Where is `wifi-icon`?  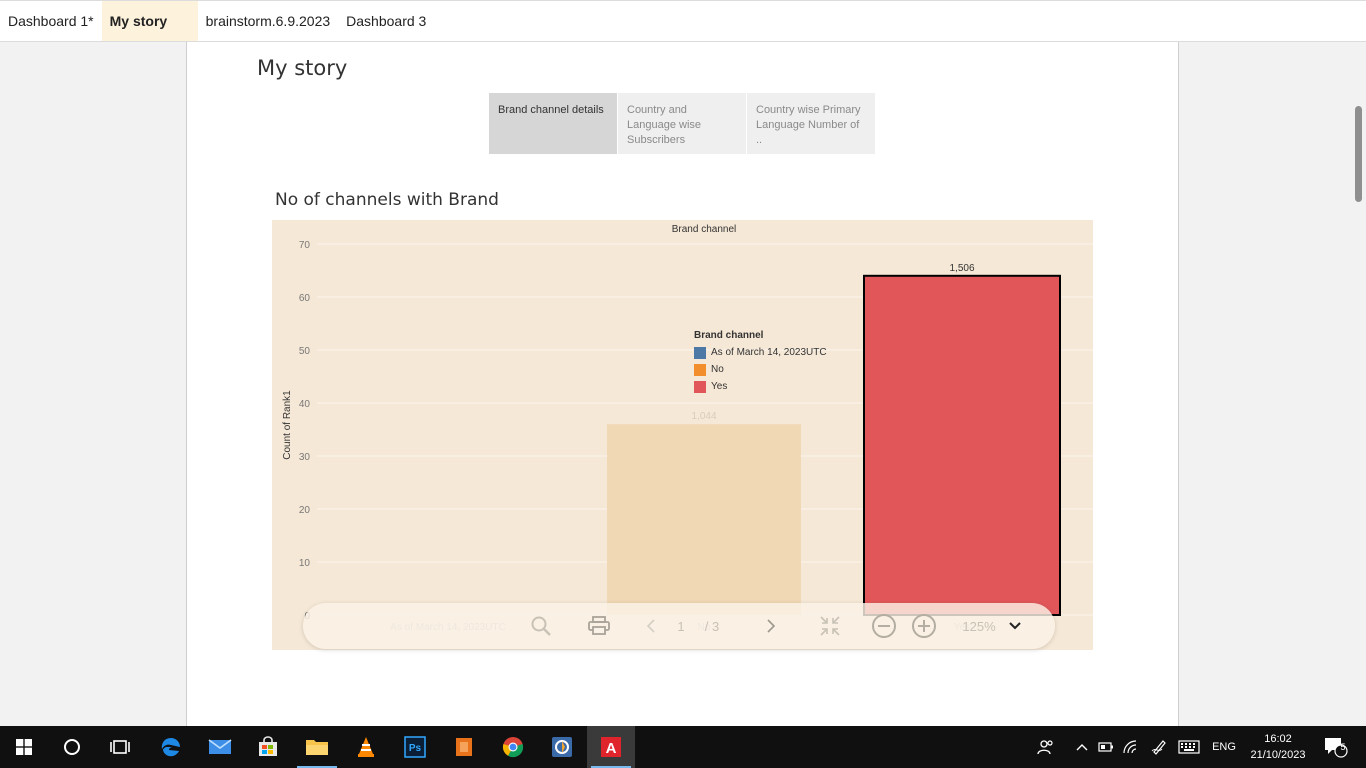
wifi-icon is located at coordinates (1130, 747).